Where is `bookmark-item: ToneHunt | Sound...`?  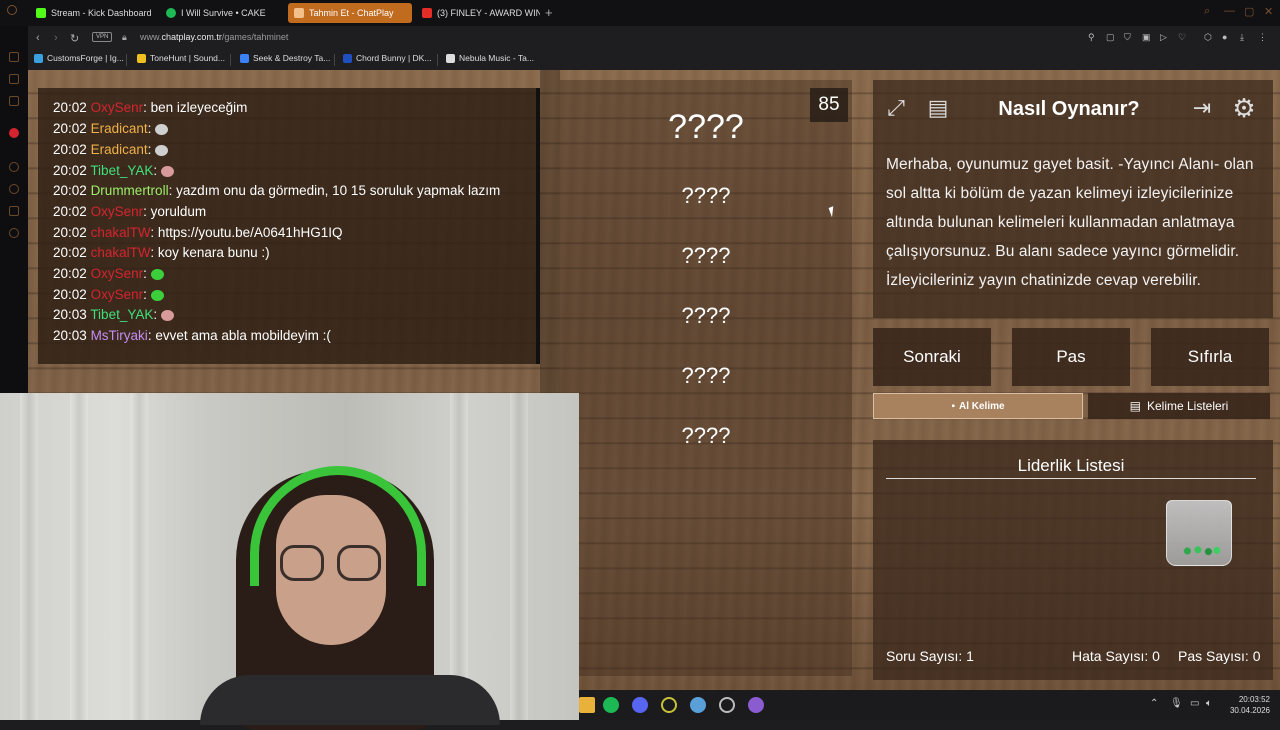 bookmark-item: ToneHunt | Sound... is located at coordinates (181, 58).